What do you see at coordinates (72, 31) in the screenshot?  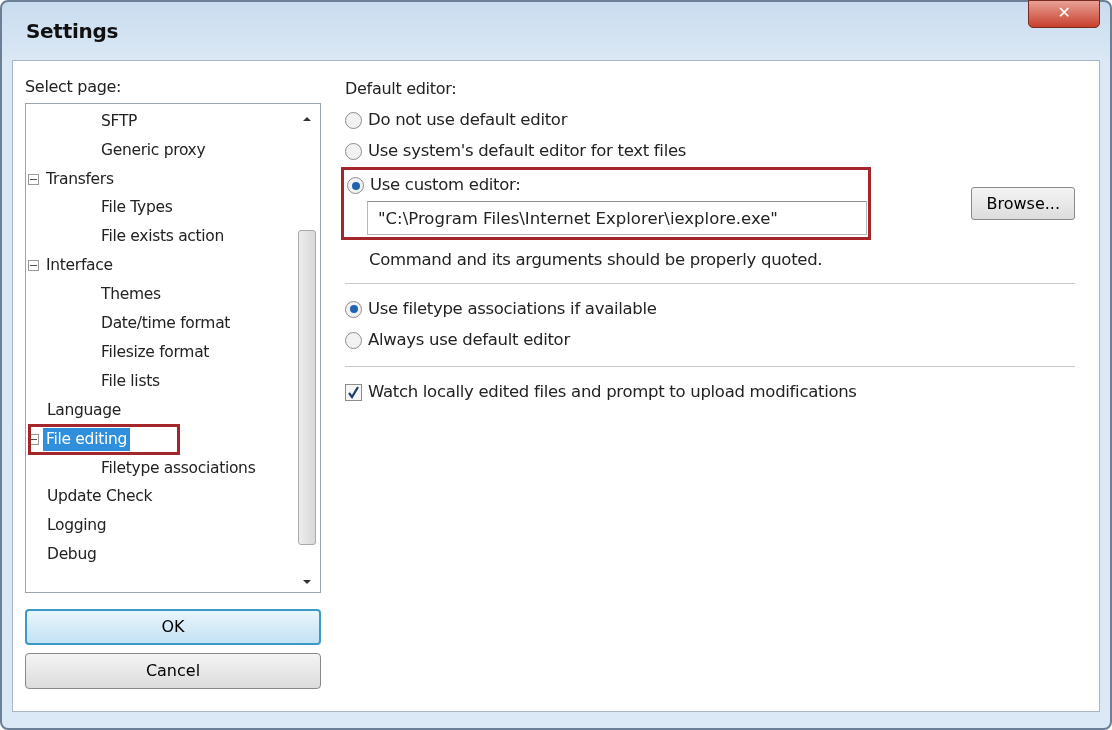 I see `window-title: Settings` at bounding box center [72, 31].